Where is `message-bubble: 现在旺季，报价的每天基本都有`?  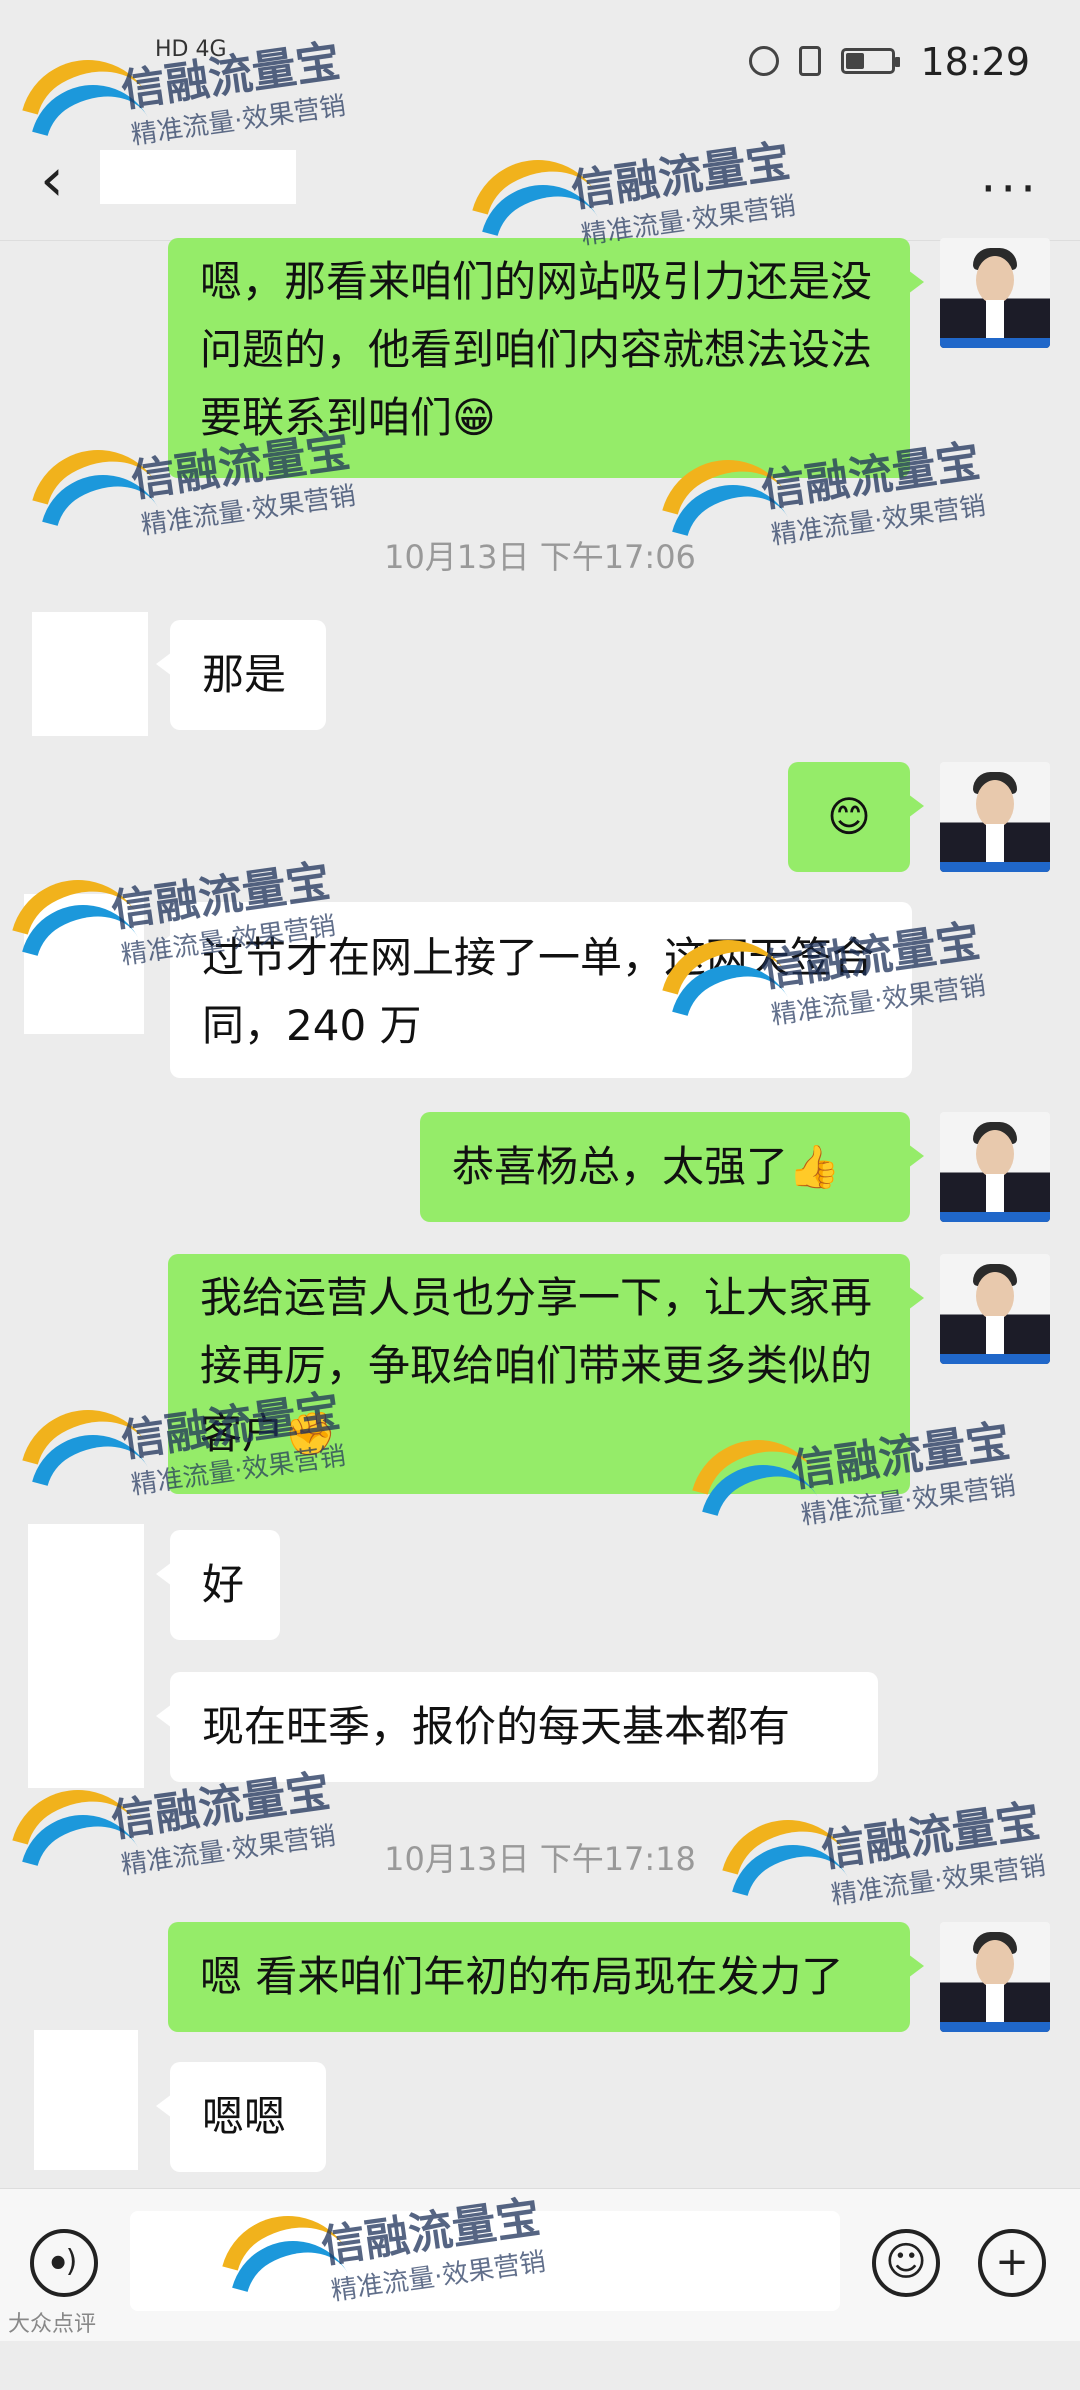 message-bubble: 现在旺季，报价的每天基本都有 is located at coordinates (517, 1727).